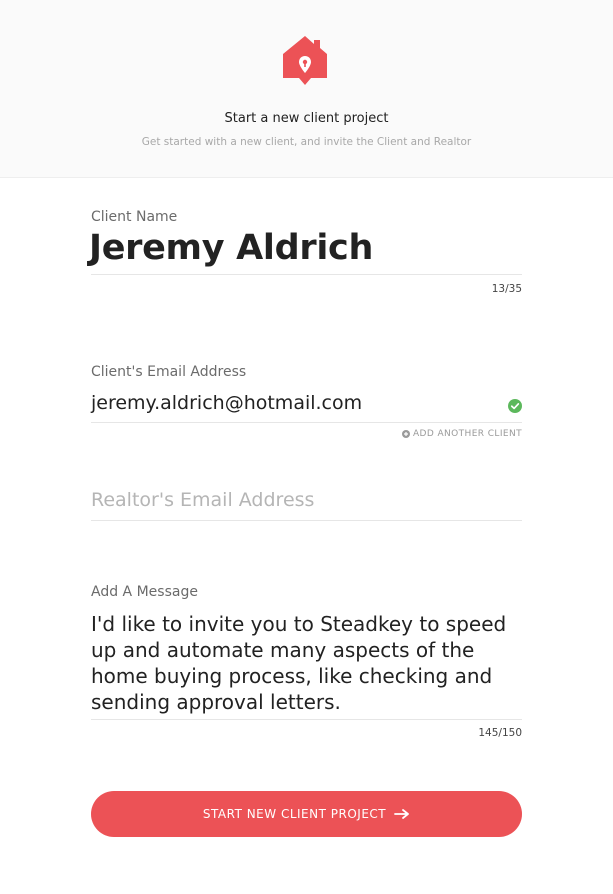  Describe the element at coordinates (134, 217) in the screenshot. I see `client-name-label: Client Name` at that location.